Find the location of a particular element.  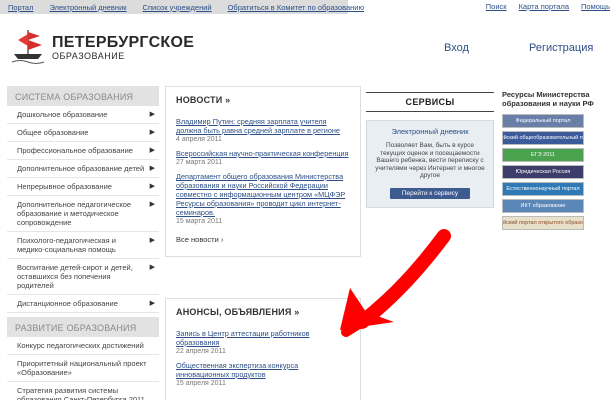

sidebar-item-distance: Дистанционное образование ▶ is located at coordinates (83, 304).